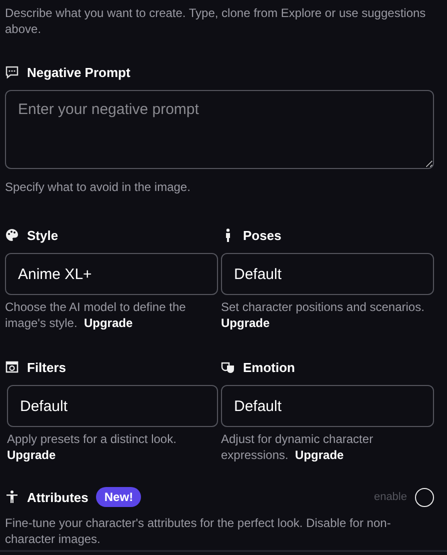 This screenshot has width=447, height=555. Describe the element at coordinates (42, 235) in the screenshot. I see `section-title: Style` at that location.